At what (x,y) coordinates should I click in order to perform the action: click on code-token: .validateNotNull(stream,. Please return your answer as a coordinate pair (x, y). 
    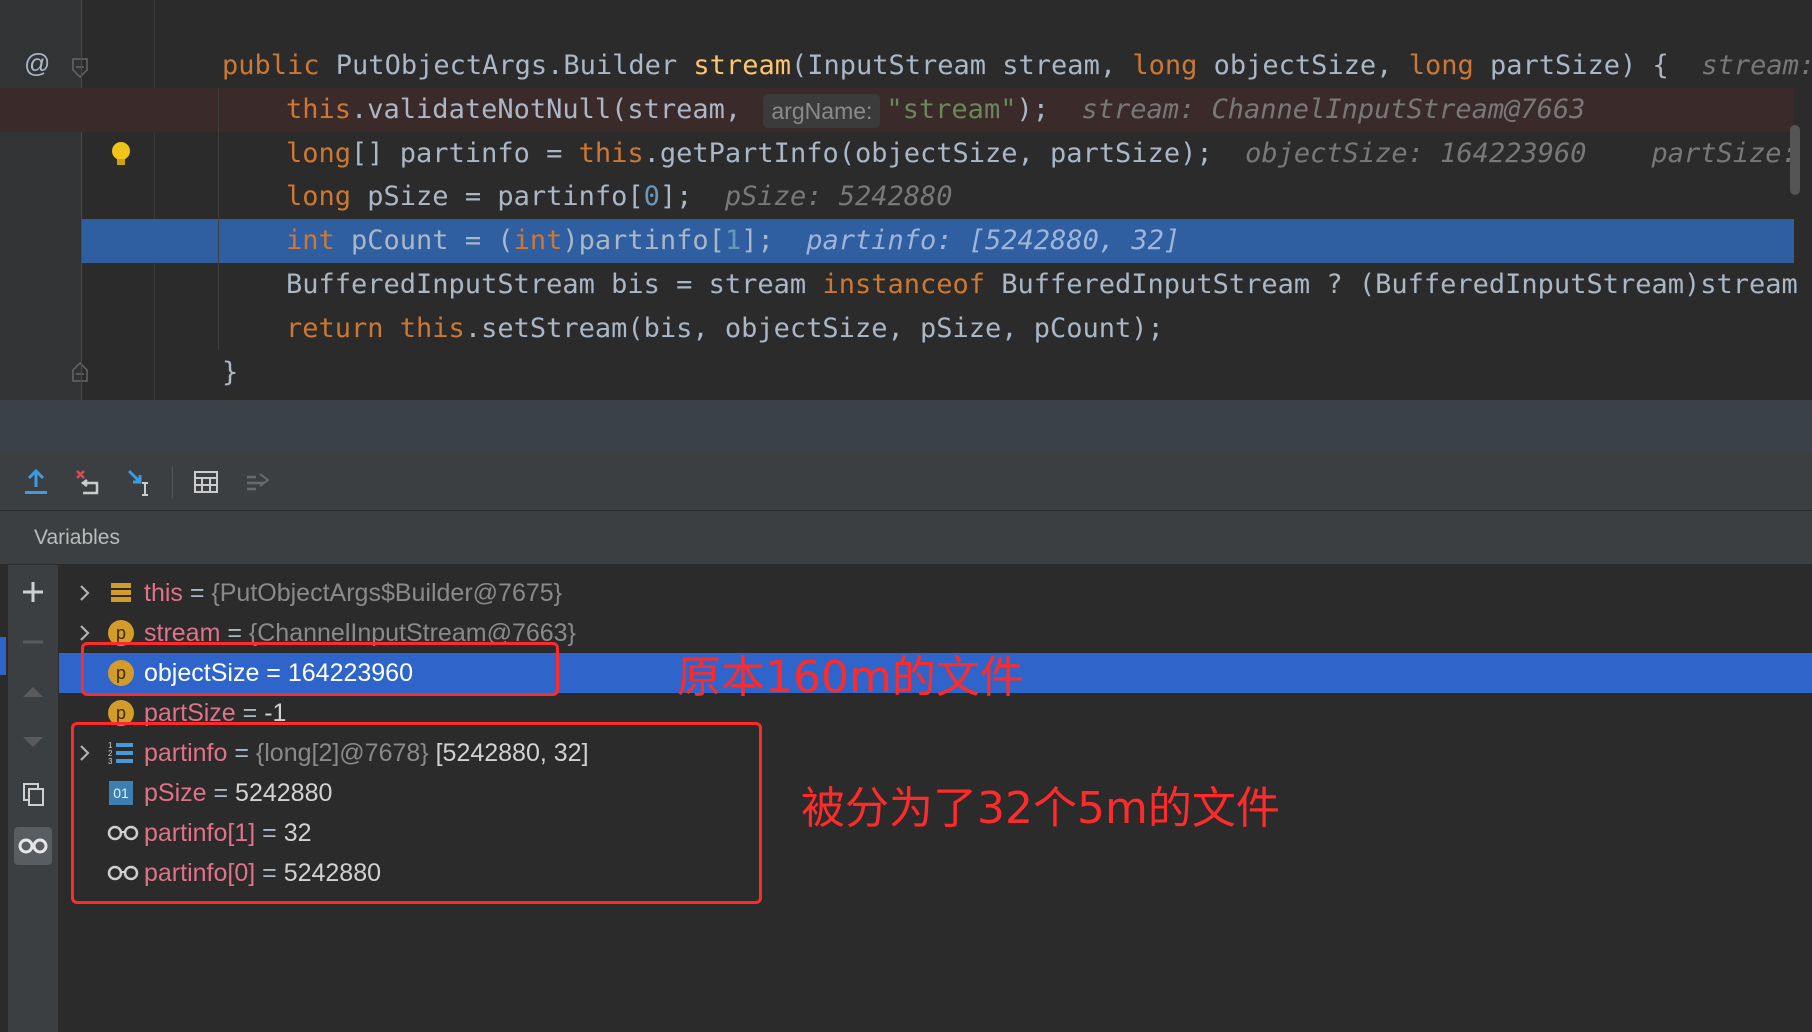
    Looking at the image, I should click on (554, 109).